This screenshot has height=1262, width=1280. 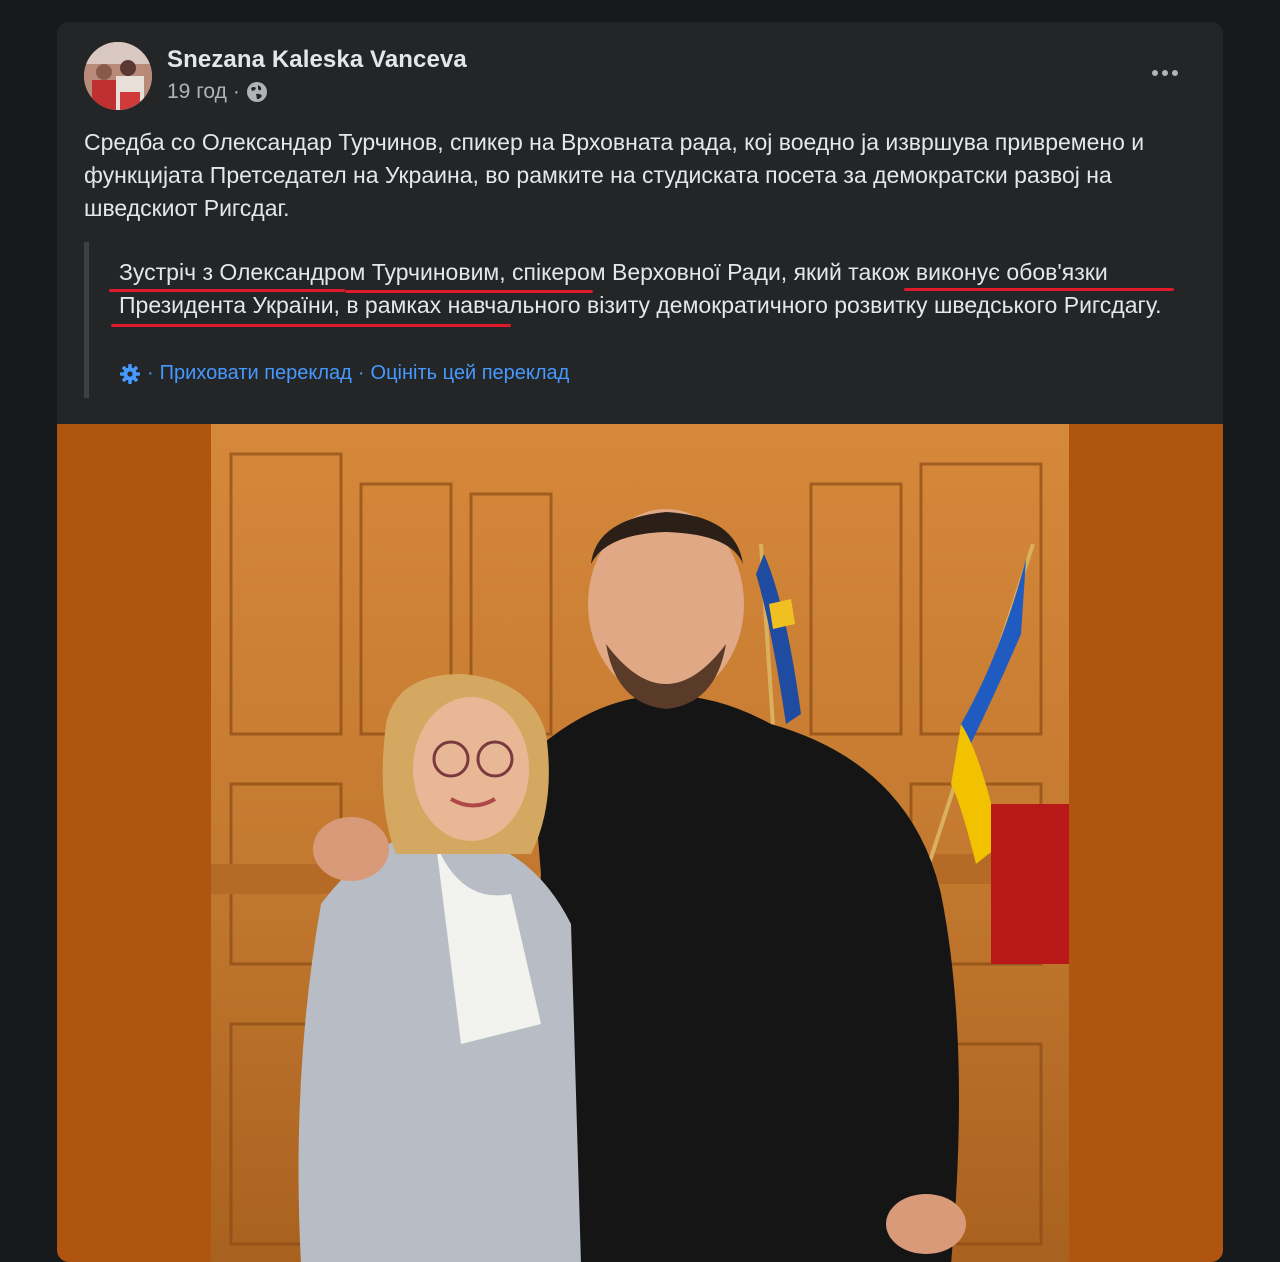 What do you see at coordinates (257, 92) in the screenshot?
I see `globe-icon` at bounding box center [257, 92].